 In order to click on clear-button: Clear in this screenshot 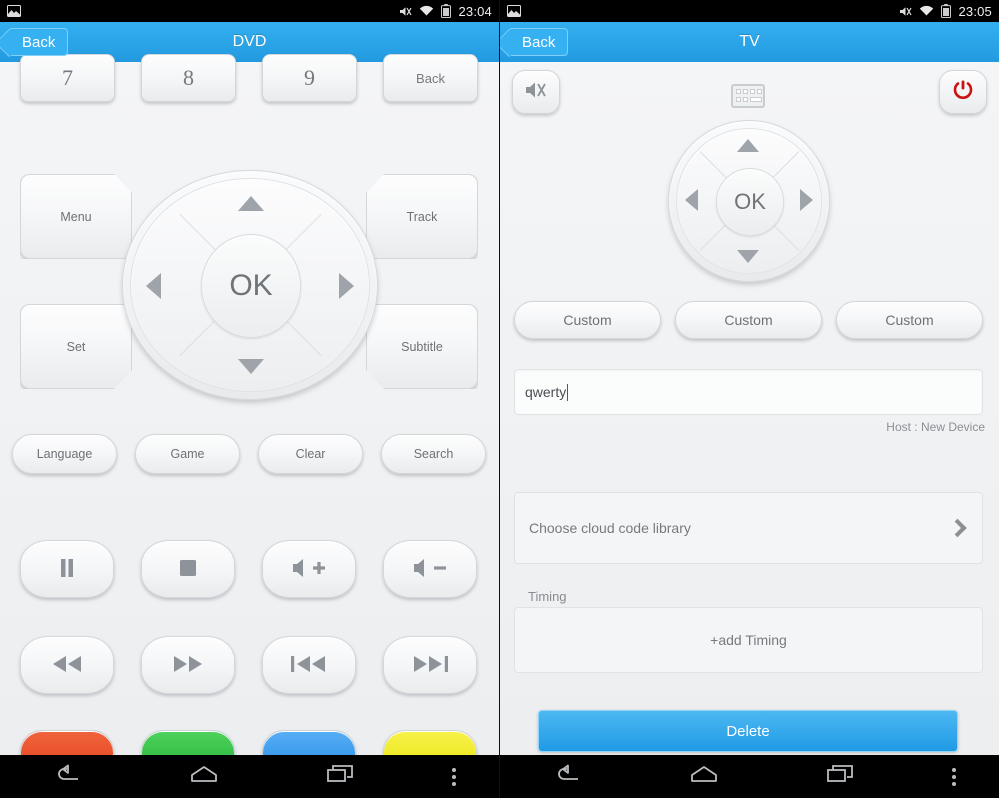, I will do `click(310, 454)`.